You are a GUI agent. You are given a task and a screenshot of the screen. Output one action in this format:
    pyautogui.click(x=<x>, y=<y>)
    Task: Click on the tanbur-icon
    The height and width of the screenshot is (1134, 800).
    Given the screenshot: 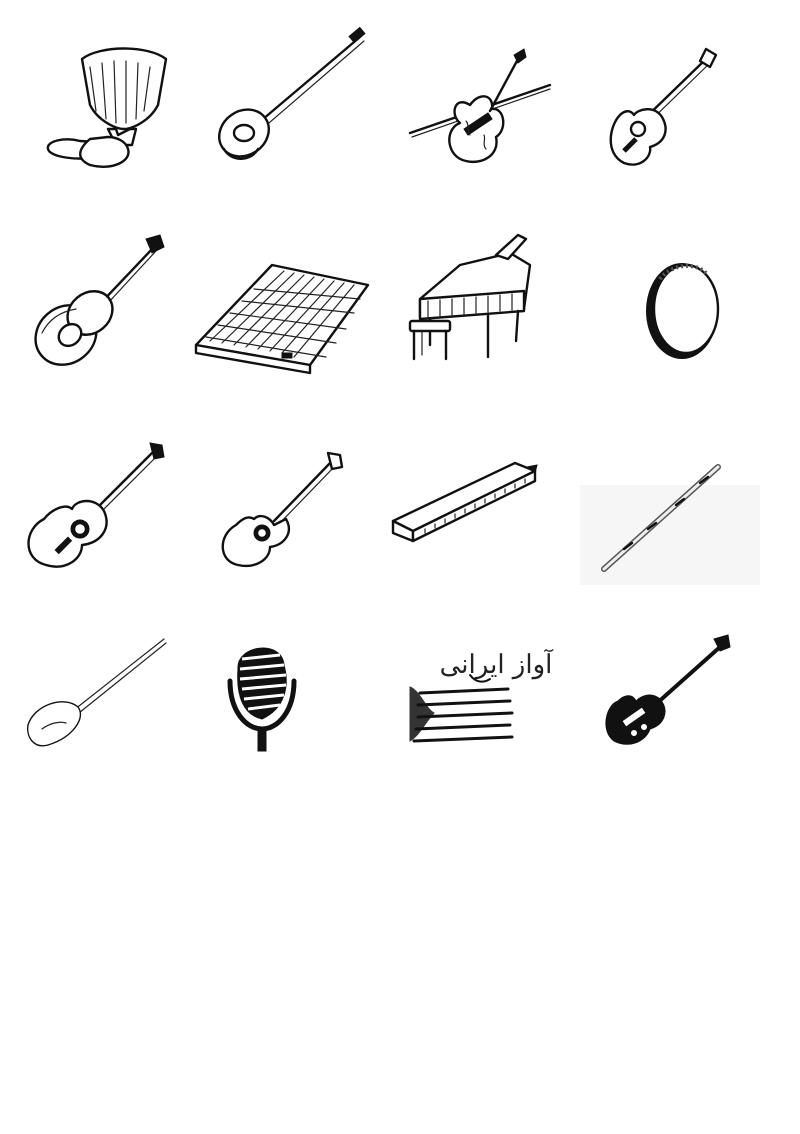 What is the action you would take?
    pyautogui.click(x=110, y=705)
    